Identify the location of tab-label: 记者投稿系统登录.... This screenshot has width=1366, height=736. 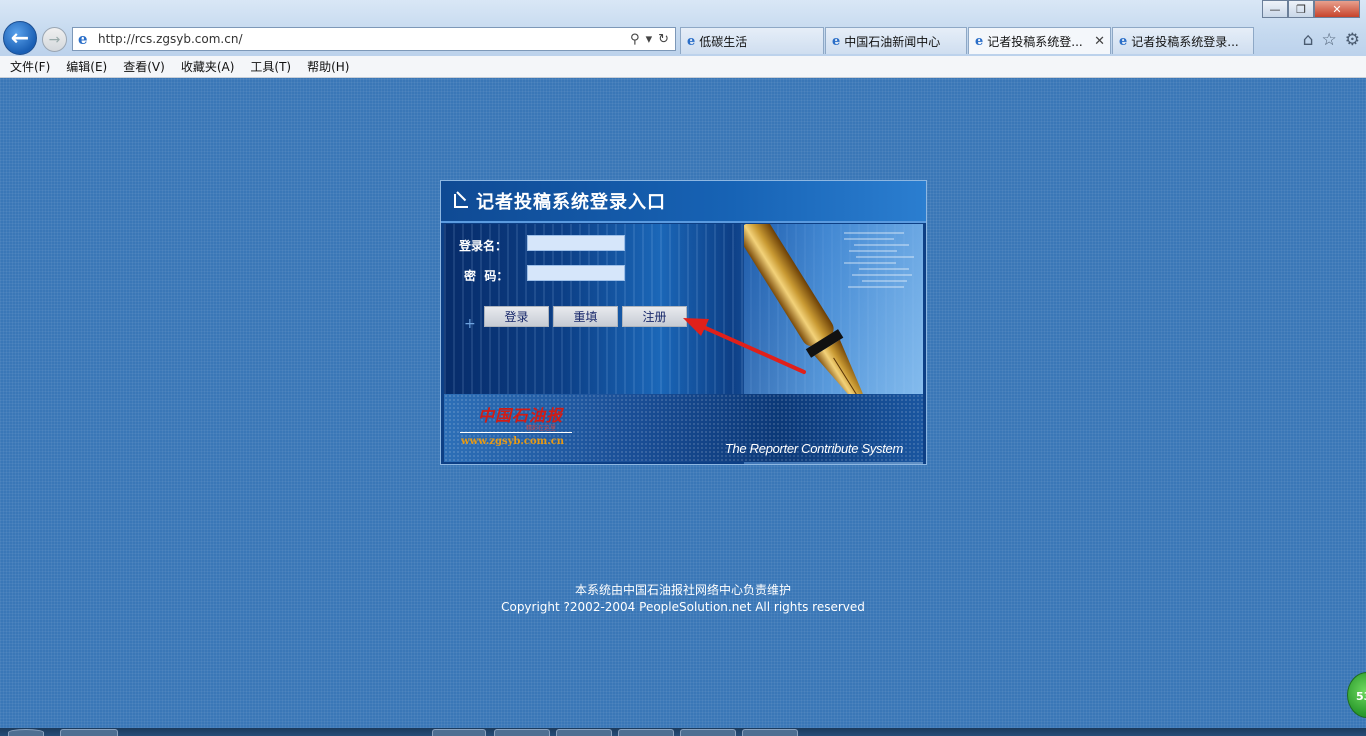
(1185, 41).